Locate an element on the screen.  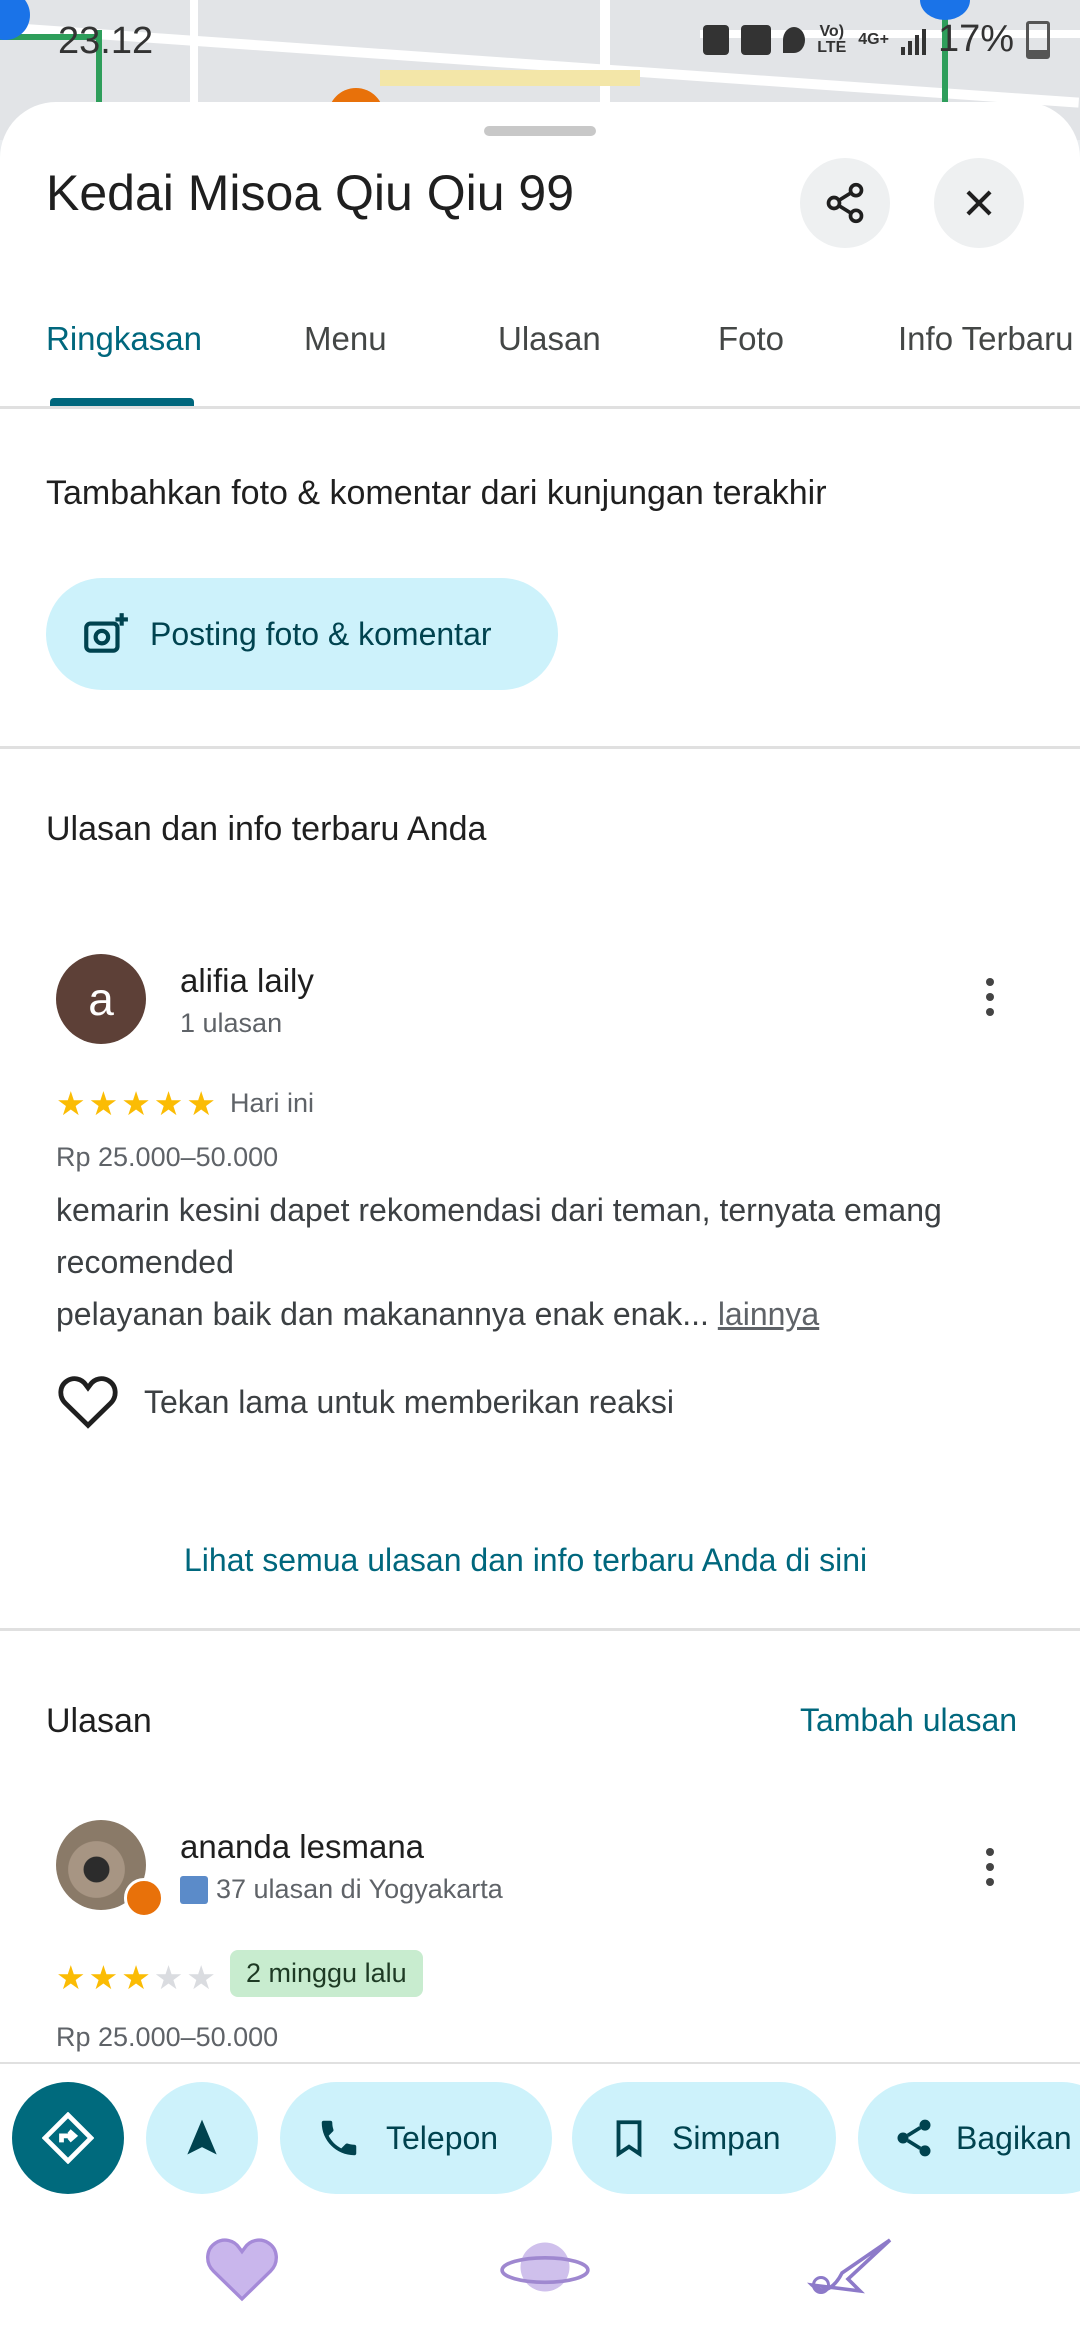
notification-icon is located at coordinates (716, 39).